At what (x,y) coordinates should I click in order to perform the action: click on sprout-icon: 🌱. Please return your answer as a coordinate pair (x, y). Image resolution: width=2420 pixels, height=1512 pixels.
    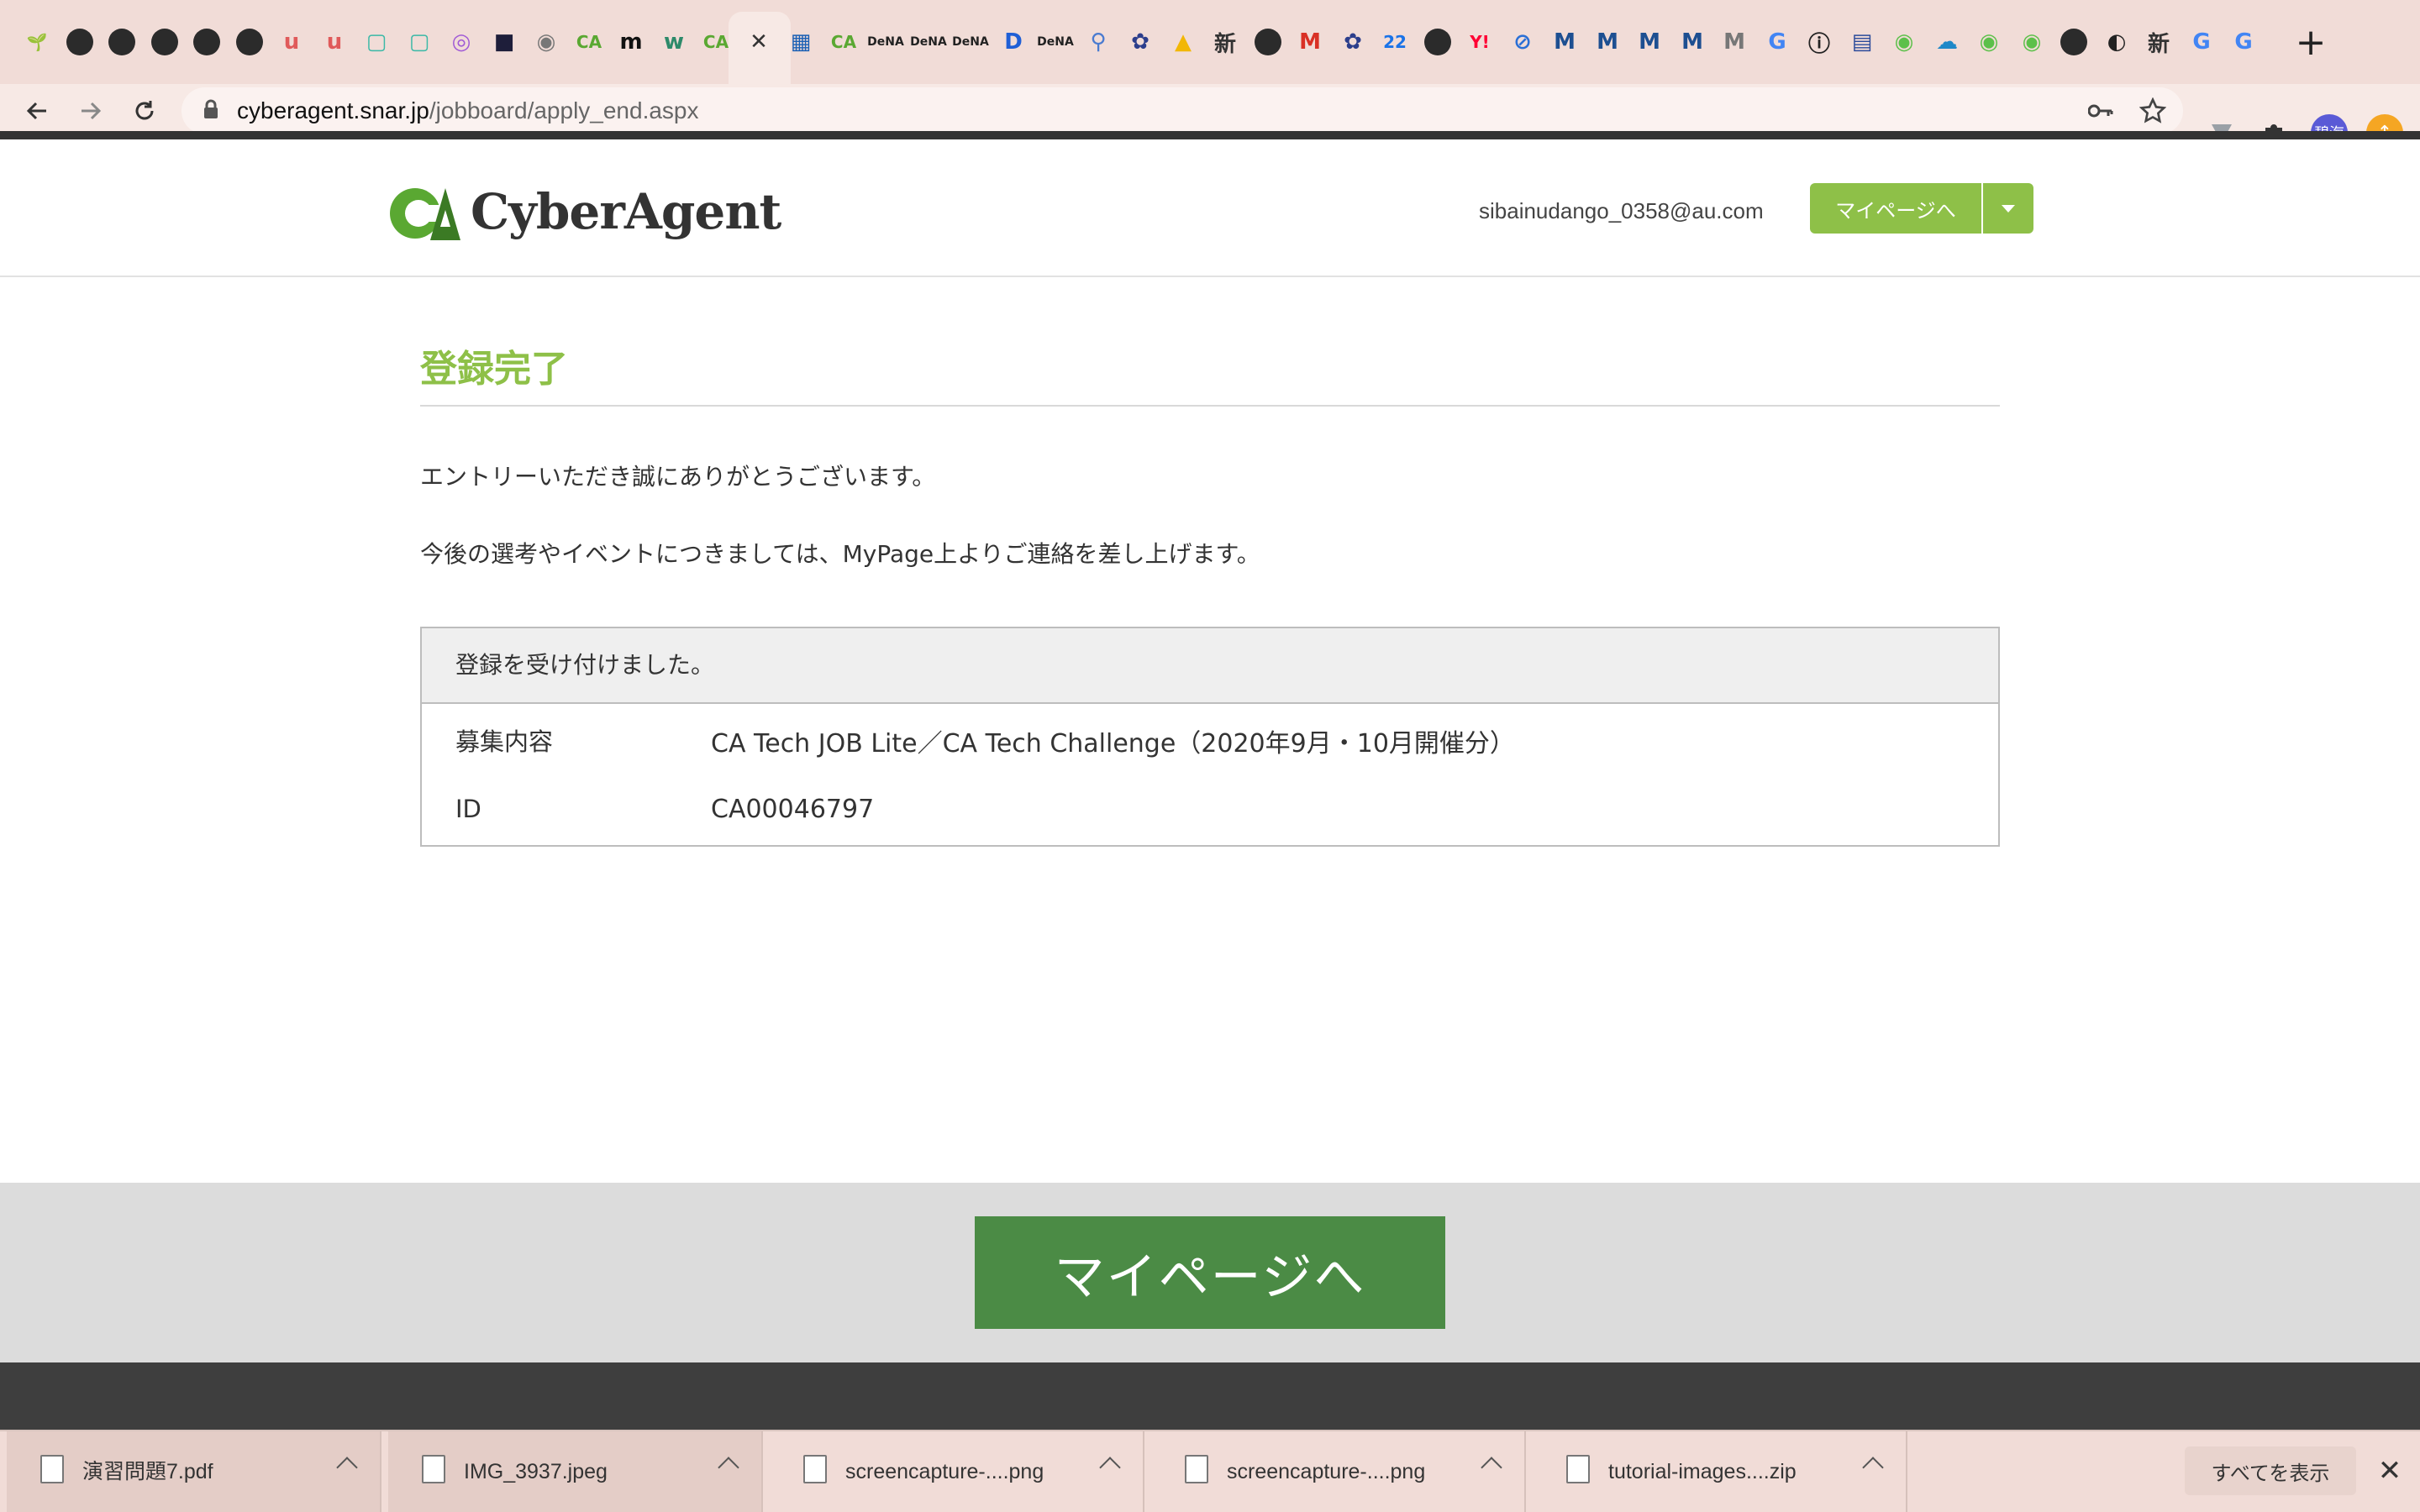
    Looking at the image, I should click on (37, 42).